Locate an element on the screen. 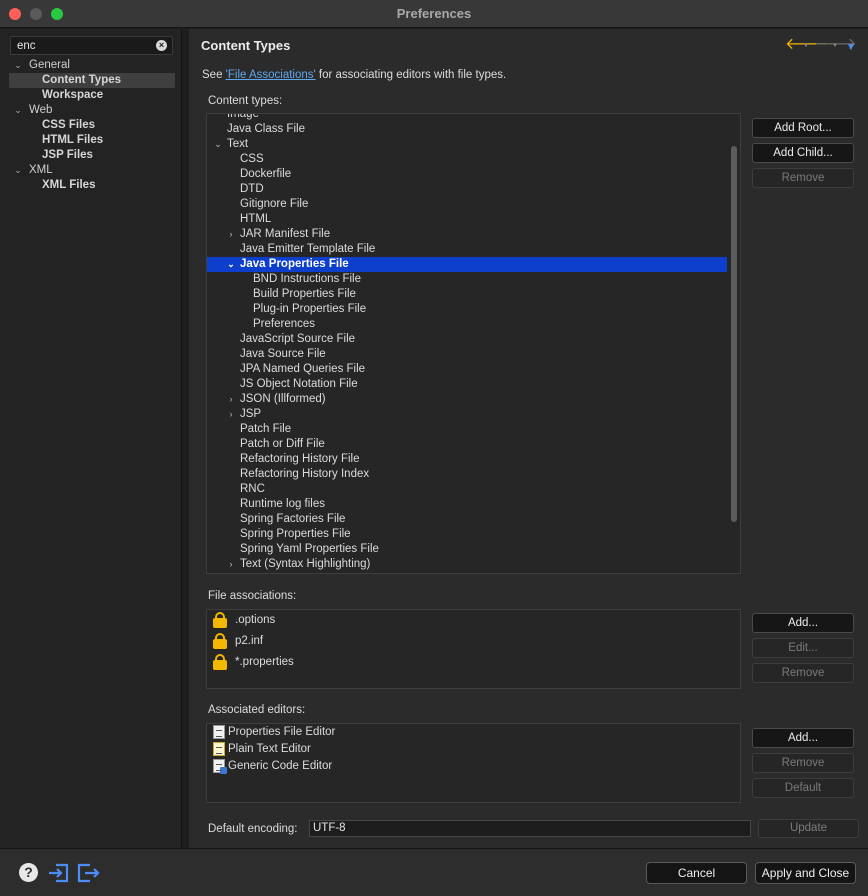  content-type-item: Dockerfile is located at coordinates (467, 174).